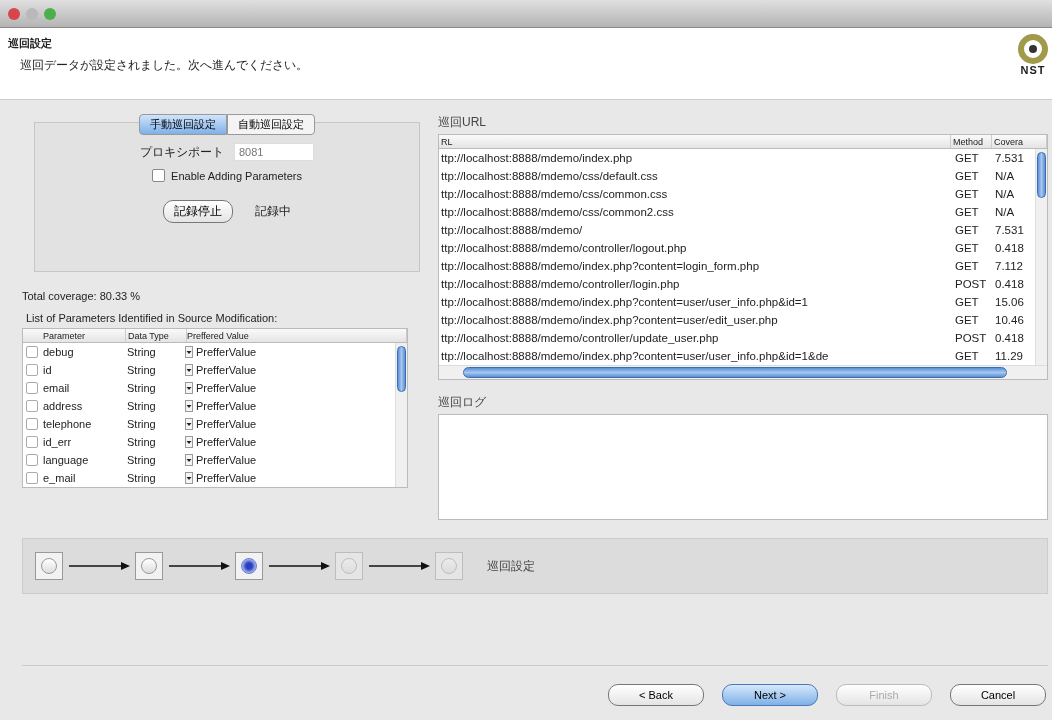 This screenshot has width=1052, height=720. Describe the element at coordinates (30, 43) in the screenshot. I see `page-title: 巡回設定` at that location.